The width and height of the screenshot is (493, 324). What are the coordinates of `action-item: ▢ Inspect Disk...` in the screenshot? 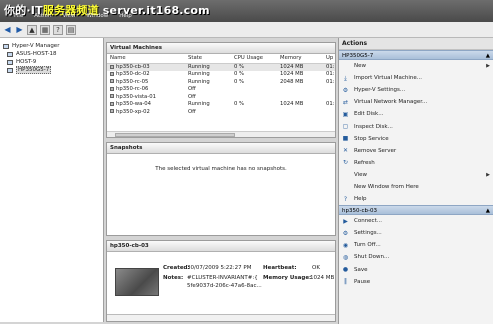 It's located at (416, 126).